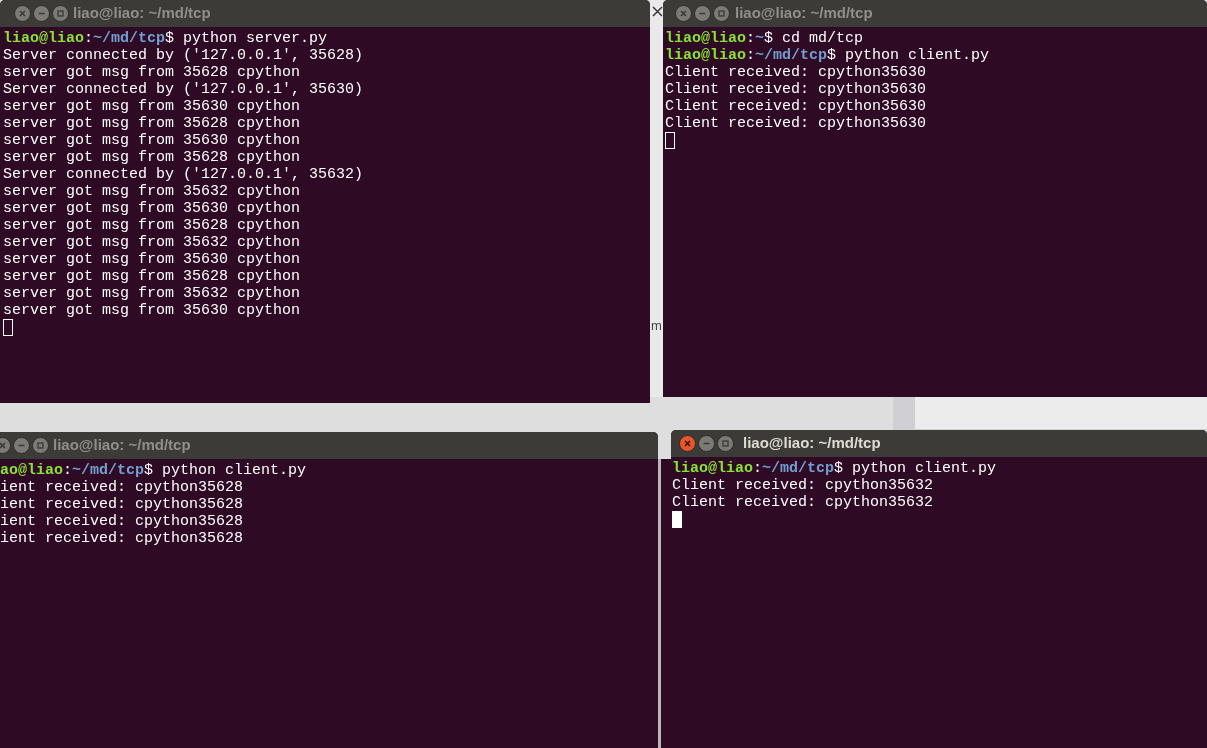 The height and width of the screenshot is (748, 1207). Describe the element at coordinates (184, 89) in the screenshot. I see `output-line: Server connected by ('127.0.0.1', 35630)` at that location.